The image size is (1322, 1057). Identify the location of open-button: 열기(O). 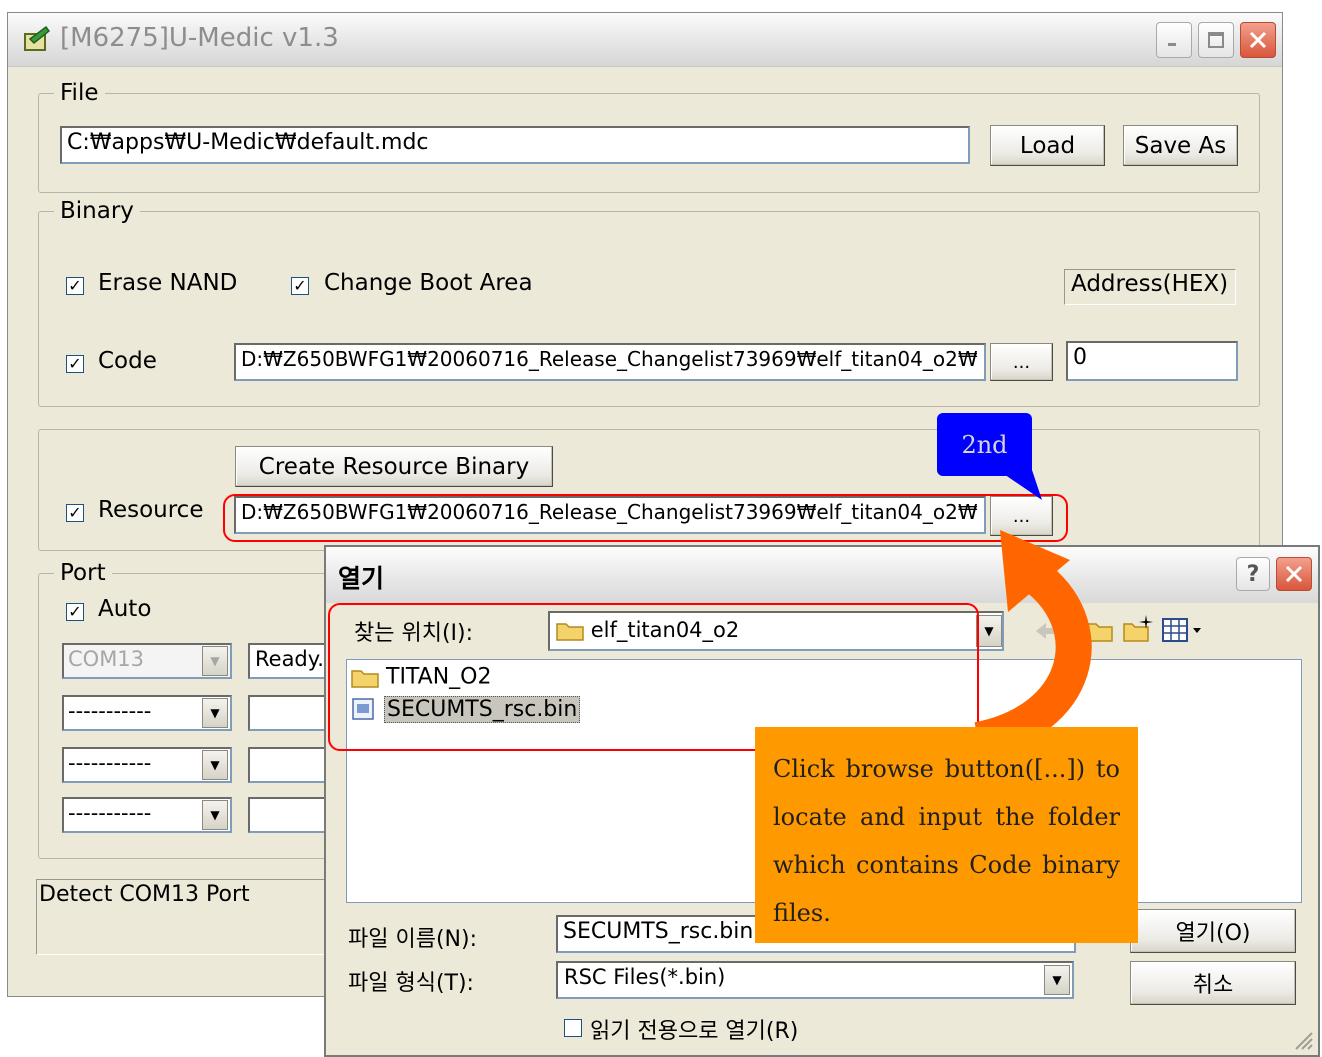
(1213, 931).